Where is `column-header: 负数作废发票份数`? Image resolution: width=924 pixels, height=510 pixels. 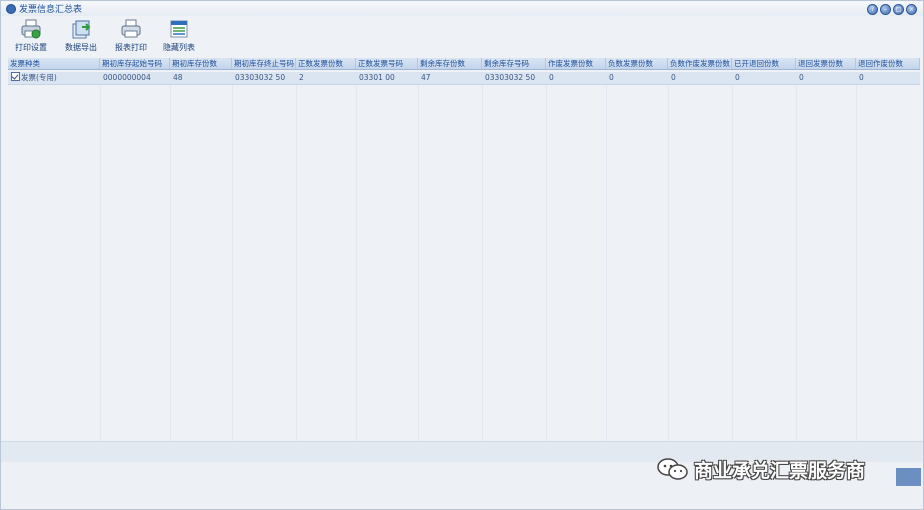
column-header: 负数作废发票份数 is located at coordinates (700, 63).